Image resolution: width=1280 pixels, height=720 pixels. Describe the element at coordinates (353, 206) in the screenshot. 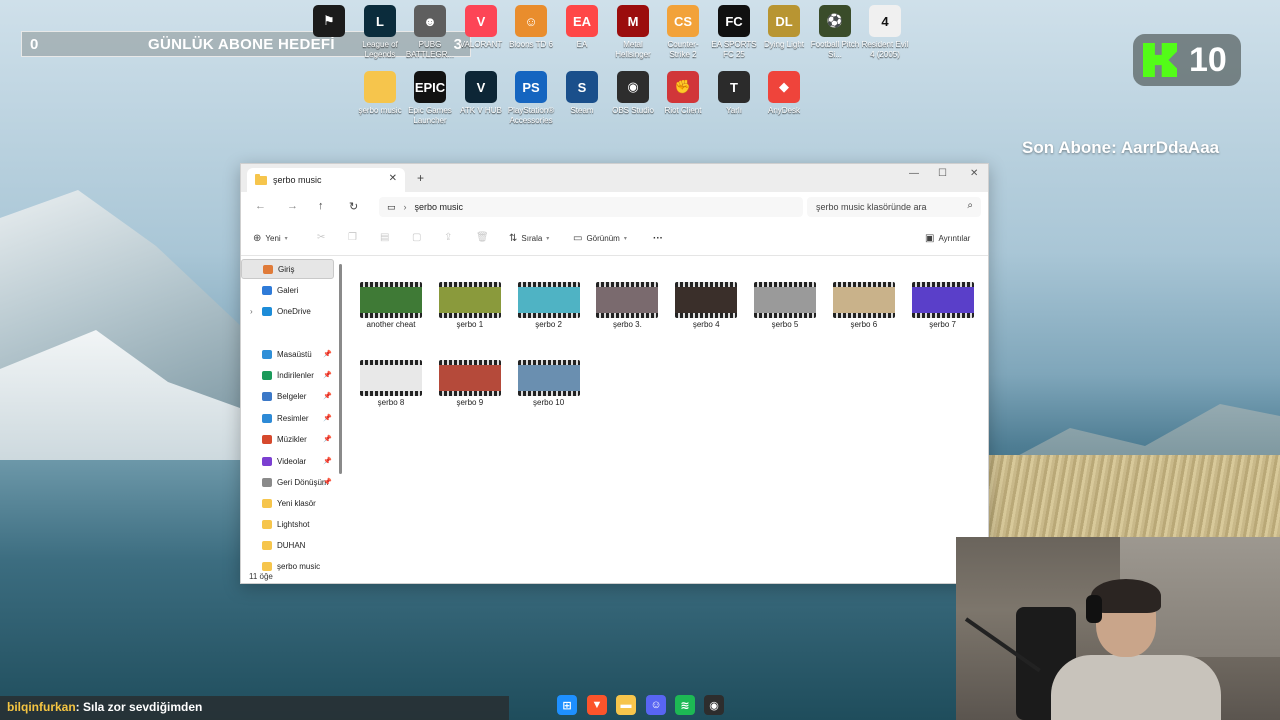

I see `refresh-icon: ↻` at that location.